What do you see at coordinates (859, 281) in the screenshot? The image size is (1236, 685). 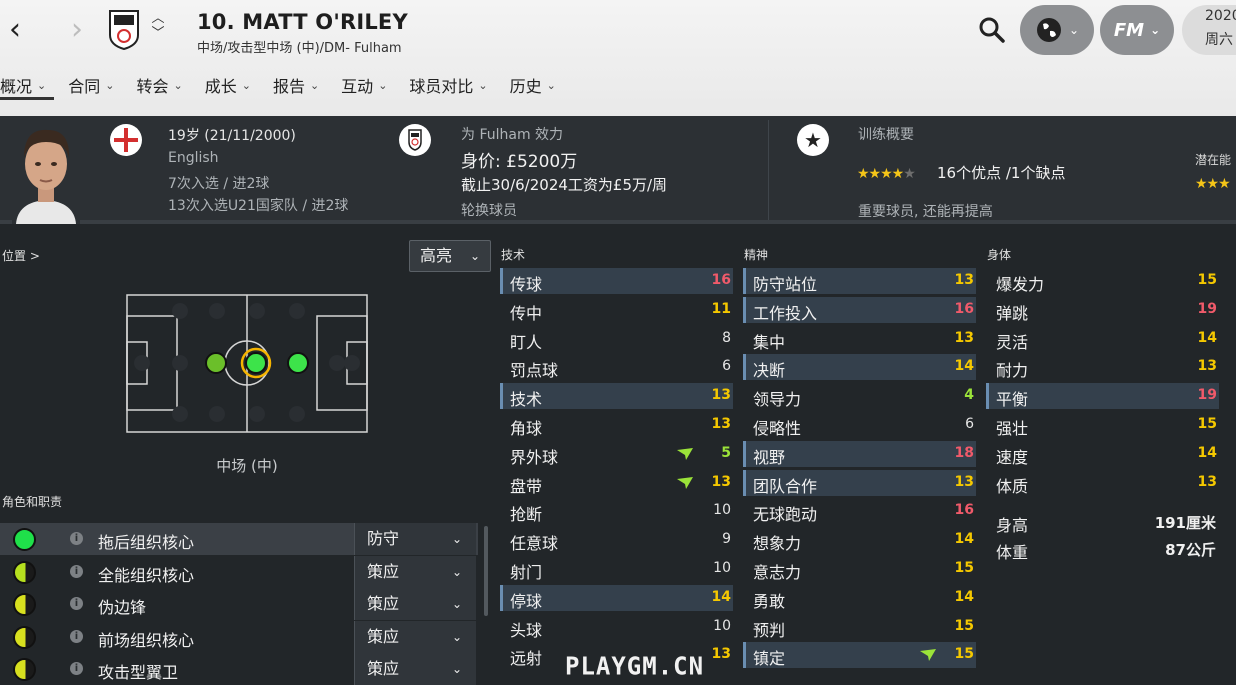 I see `attribute-row-mental: 防守站位 13` at bounding box center [859, 281].